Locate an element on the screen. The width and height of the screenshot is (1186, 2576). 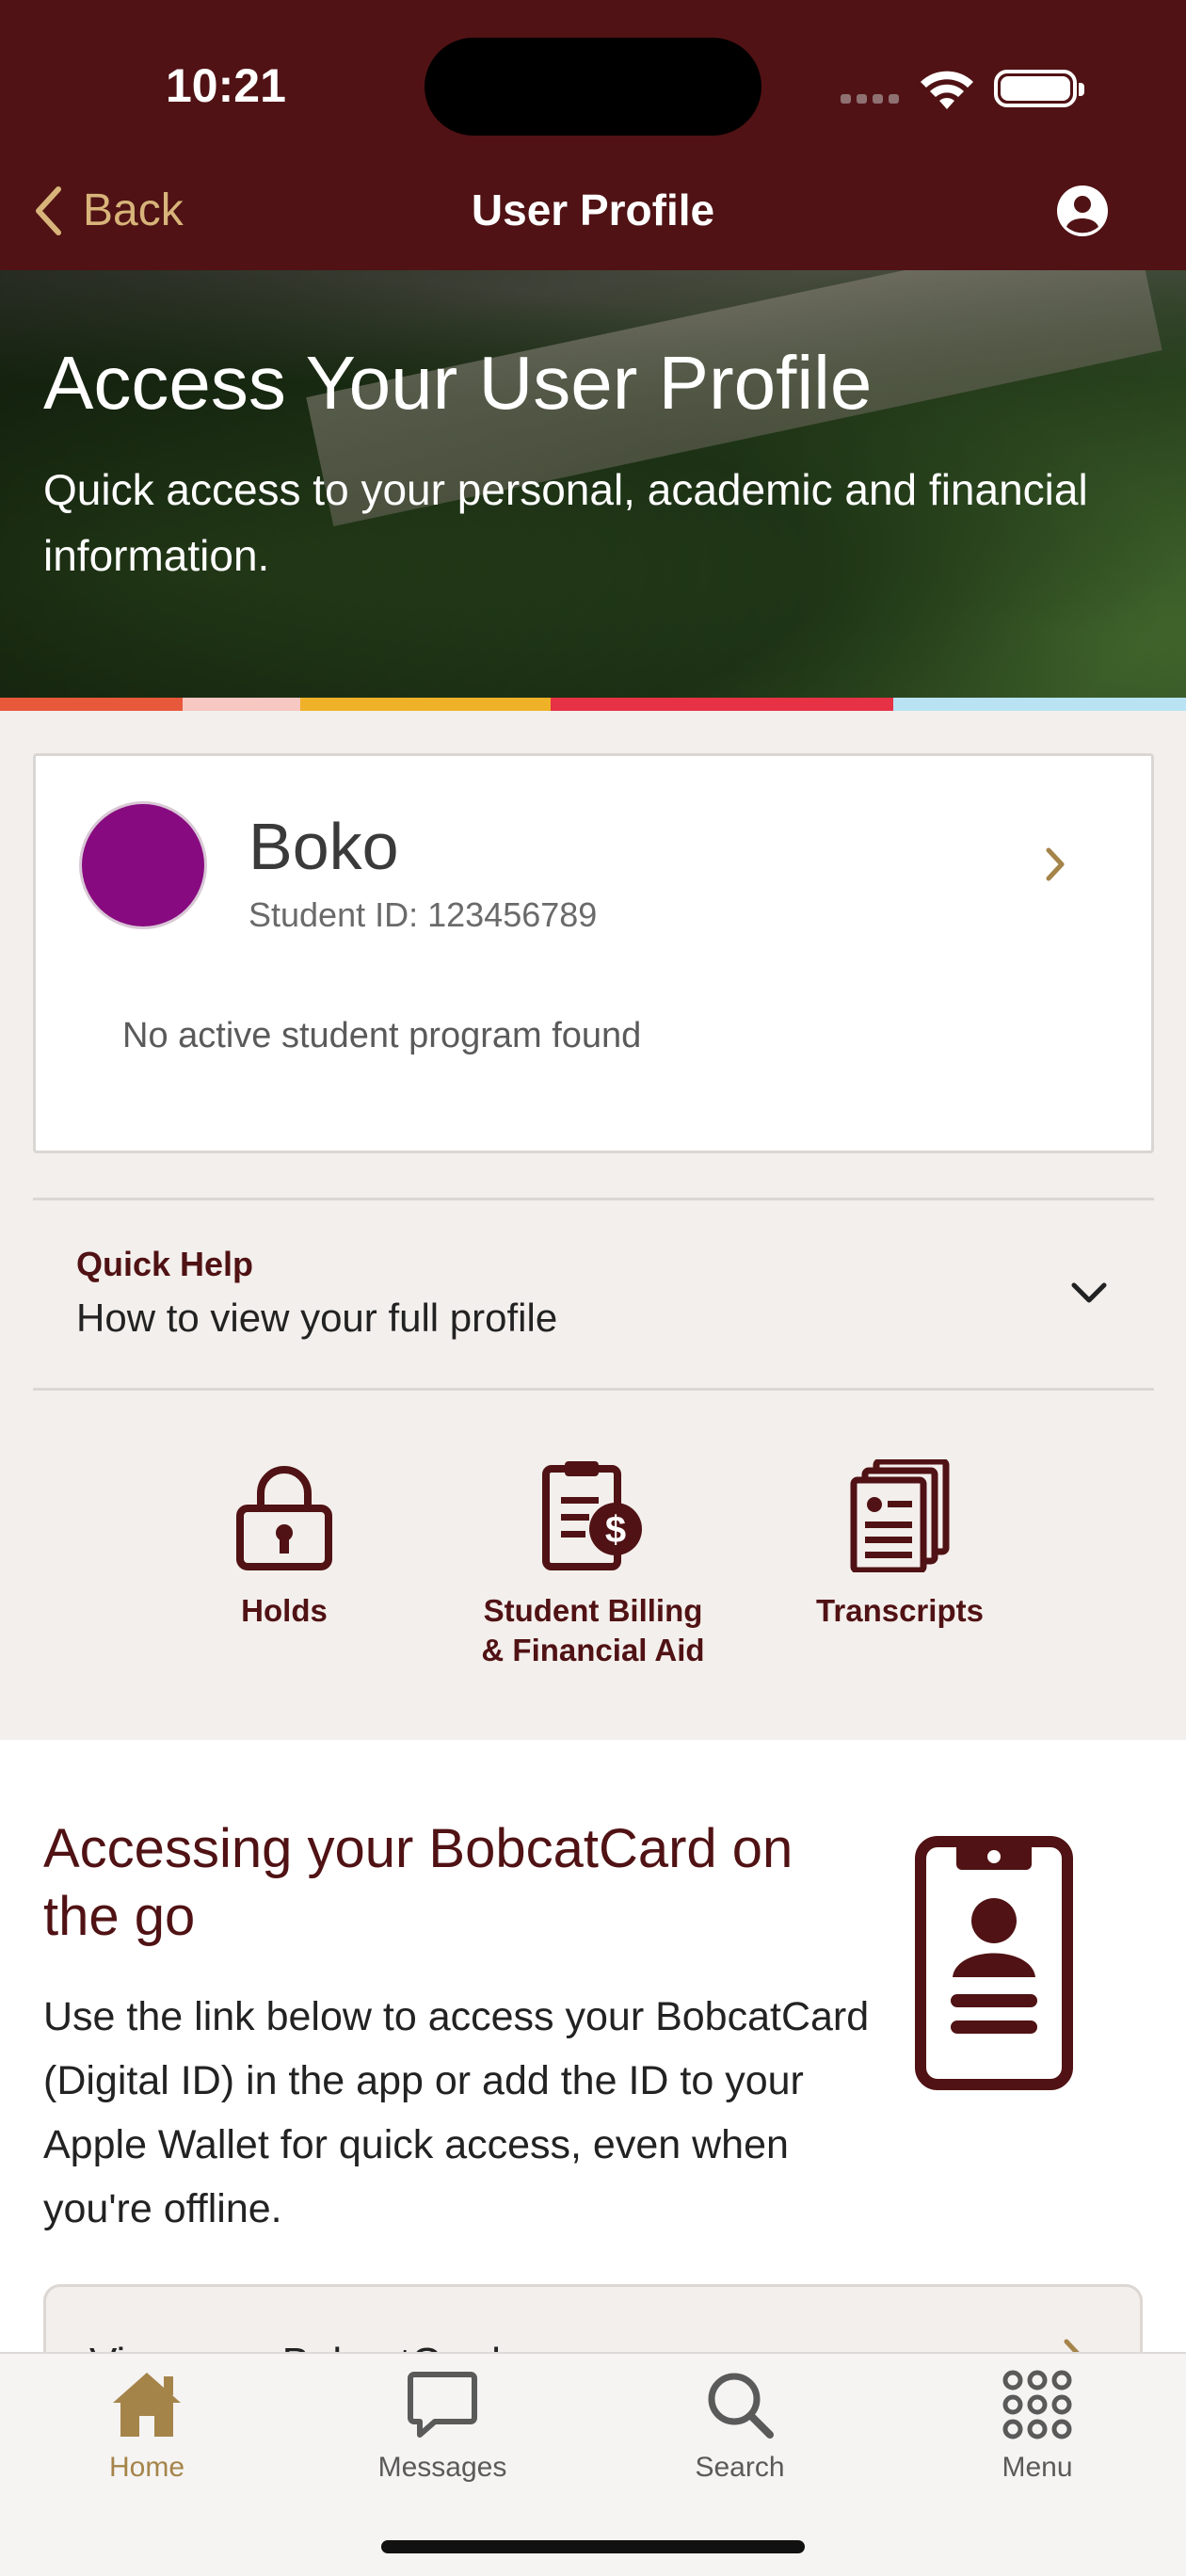
program-status: No active student program found is located at coordinates (382, 1035).